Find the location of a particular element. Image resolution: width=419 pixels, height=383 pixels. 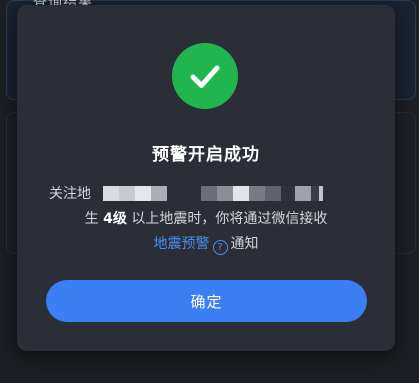

alert-description: 生 4级 以上地震时，你将通过微信接收 is located at coordinates (206, 218).